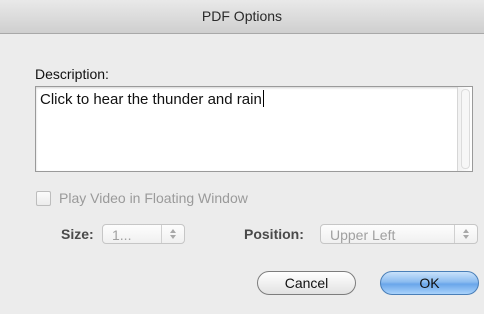 This screenshot has width=484, height=314. Describe the element at coordinates (77, 234) in the screenshot. I see `size-label: Size:` at that location.